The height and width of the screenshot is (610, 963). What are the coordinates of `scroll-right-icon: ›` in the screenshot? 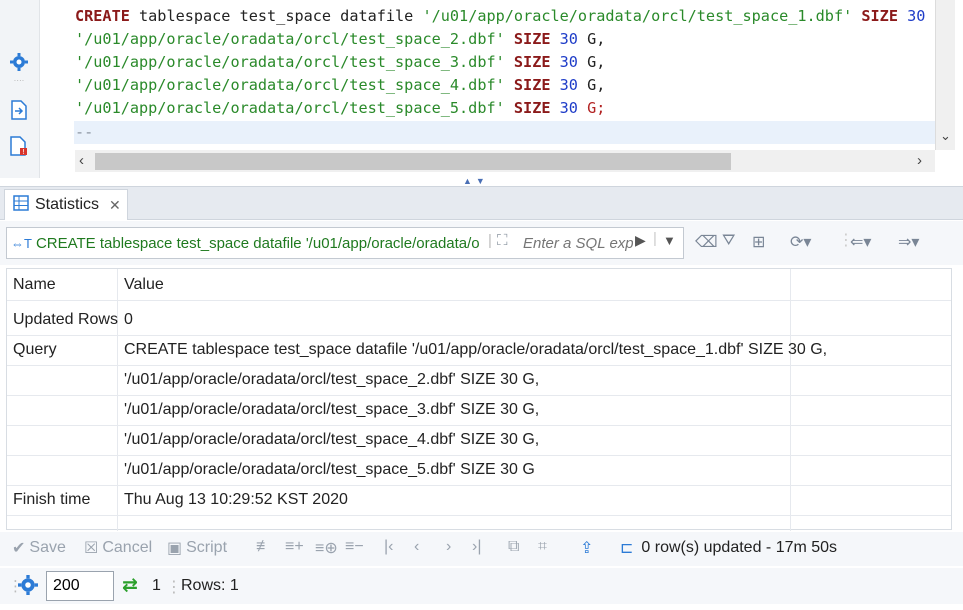 It's located at (919, 160).